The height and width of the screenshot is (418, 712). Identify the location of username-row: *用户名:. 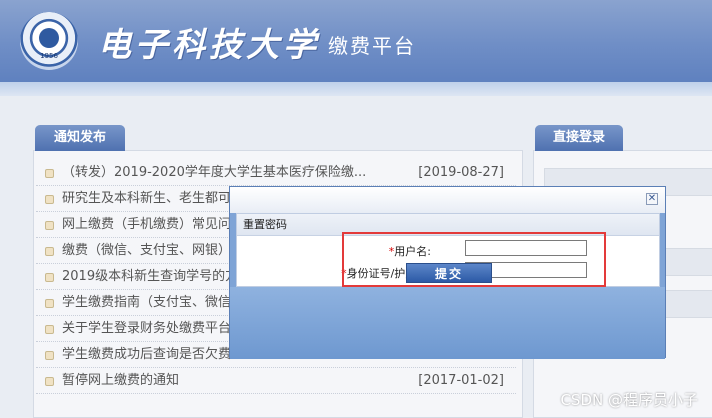
(448, 250).